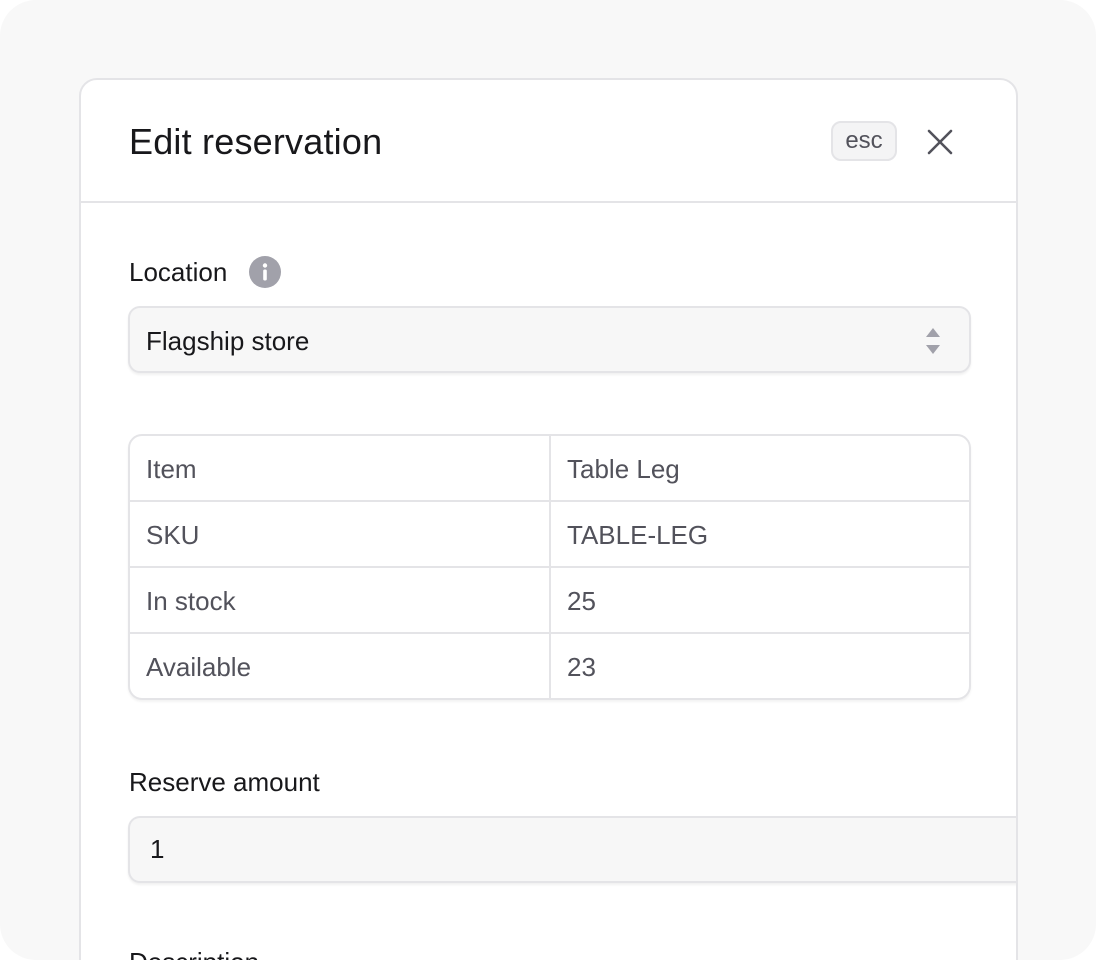  I want to click on chevron-up-down-icon, so click(933, 341).